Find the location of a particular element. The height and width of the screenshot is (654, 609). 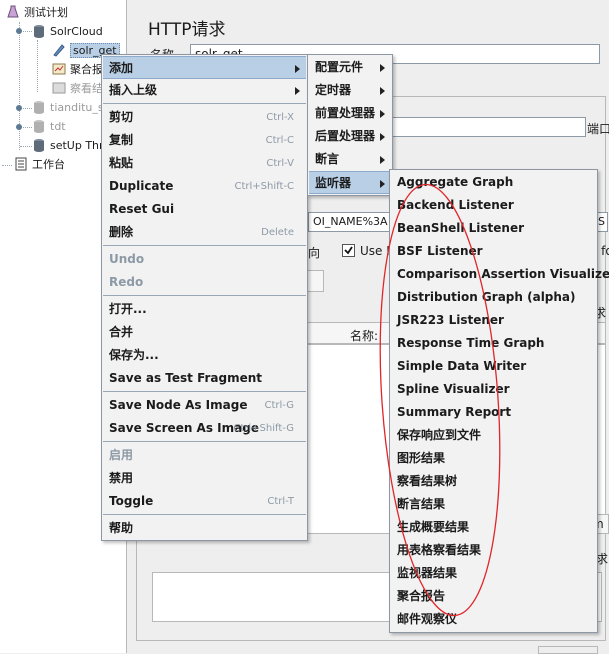

context-menu-item-7: Reset Gui is located at coordinates (204, 209).